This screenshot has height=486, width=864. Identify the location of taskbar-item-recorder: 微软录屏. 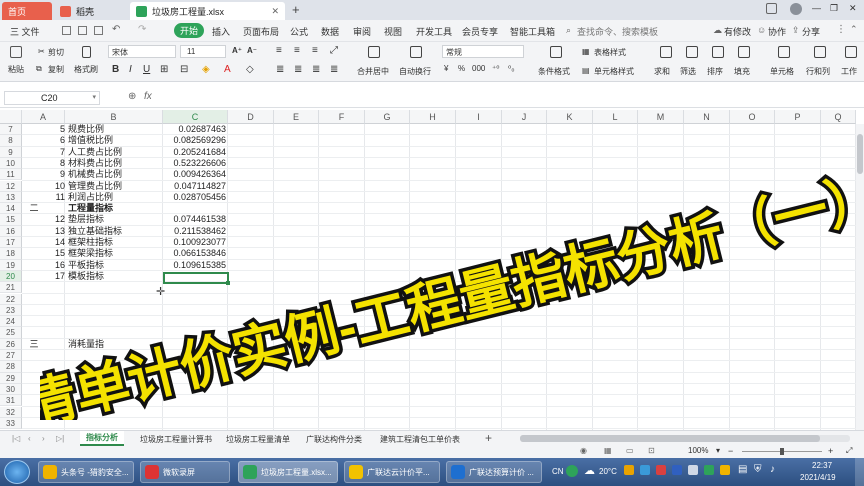
(185, 472).